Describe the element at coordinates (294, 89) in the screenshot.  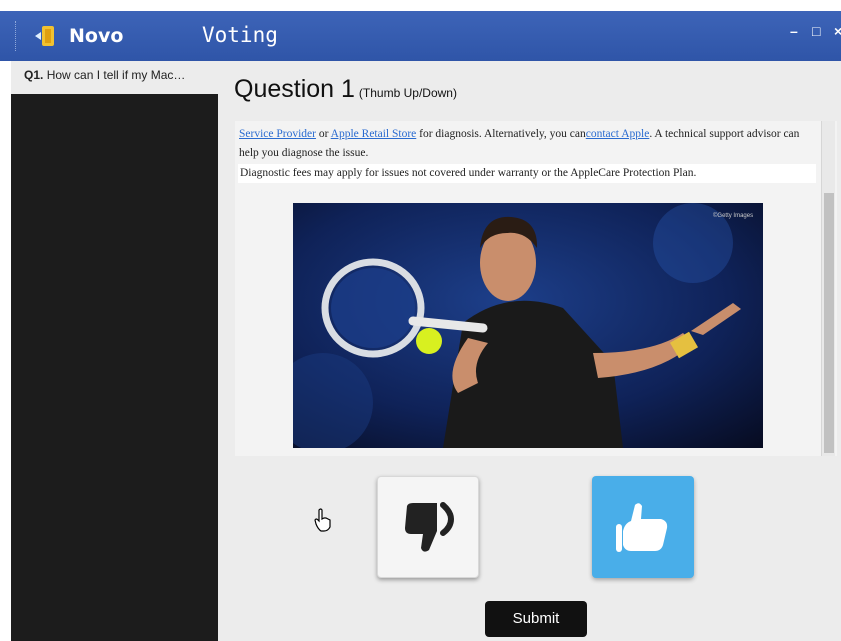
I see `question-title: Question 1` at that location.